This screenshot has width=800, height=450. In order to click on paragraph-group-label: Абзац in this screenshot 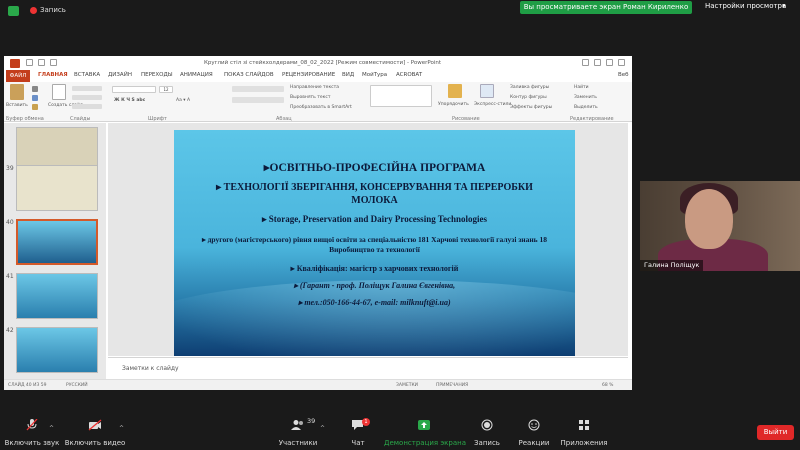, I will do `click(284, 119)`.